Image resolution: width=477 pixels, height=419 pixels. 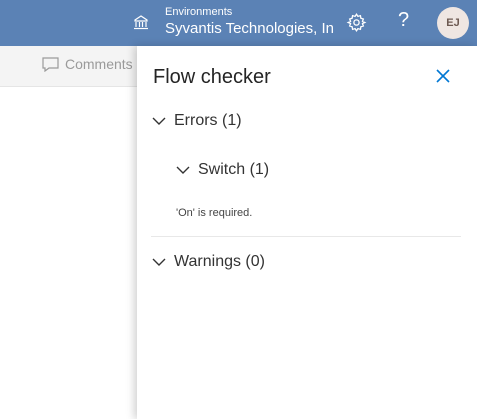 What do you see at coordinates (141, 23) in the screenshot?
I see `environment-icon` at bounding box center [141, 23].